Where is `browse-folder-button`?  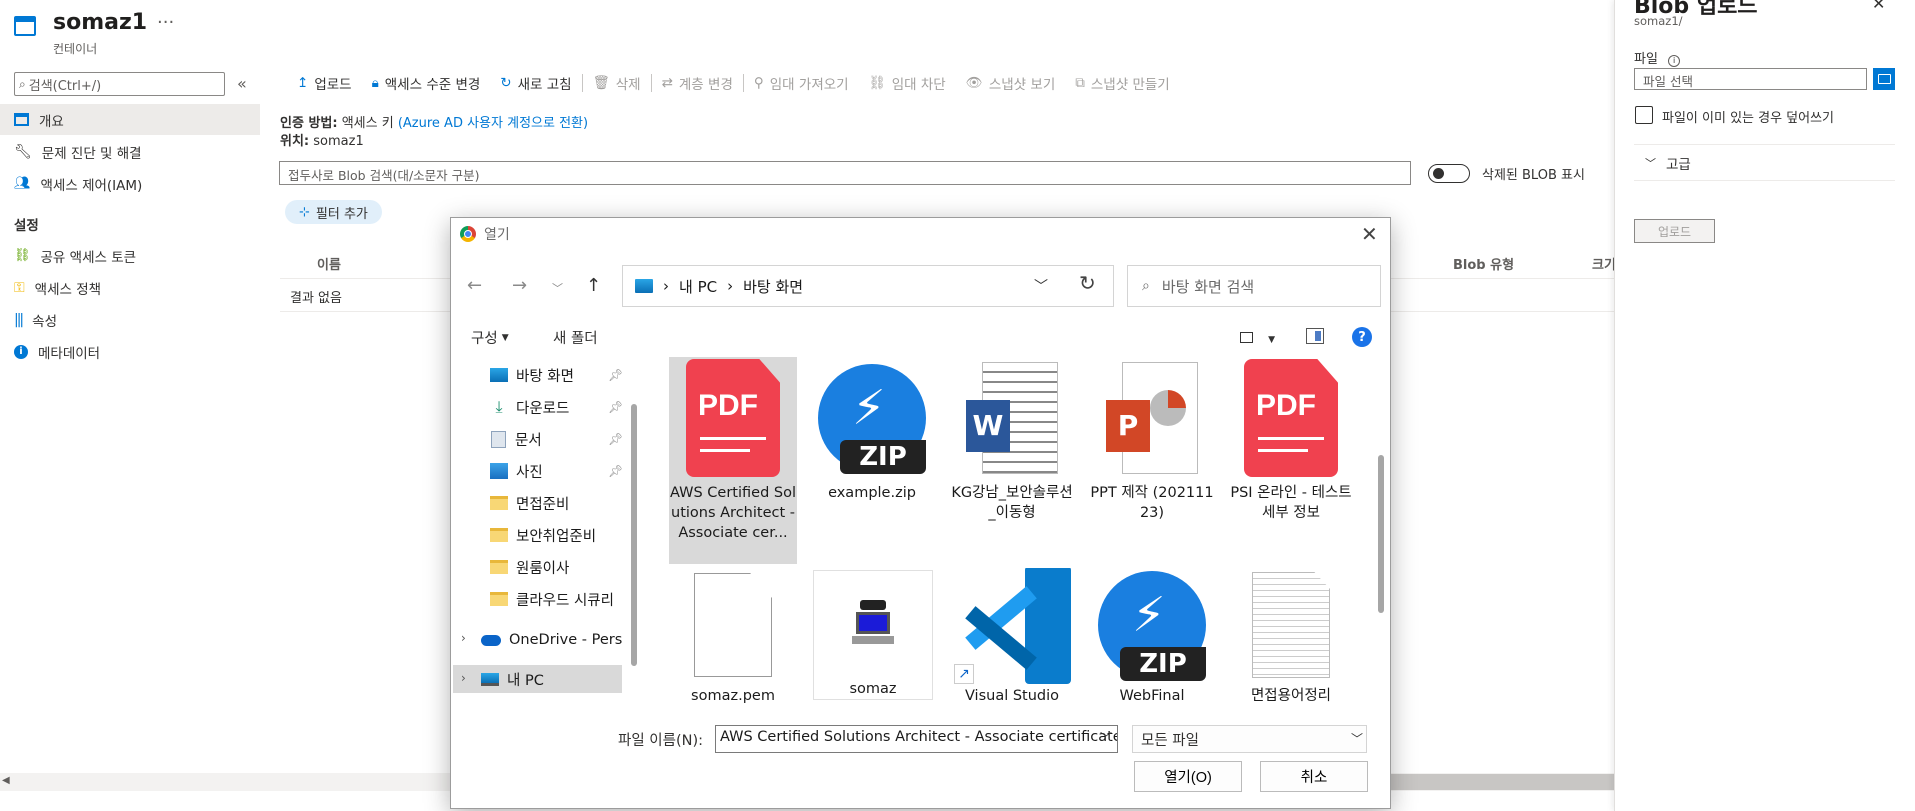 browse-folder-button is located at coordinates (1884, 79).